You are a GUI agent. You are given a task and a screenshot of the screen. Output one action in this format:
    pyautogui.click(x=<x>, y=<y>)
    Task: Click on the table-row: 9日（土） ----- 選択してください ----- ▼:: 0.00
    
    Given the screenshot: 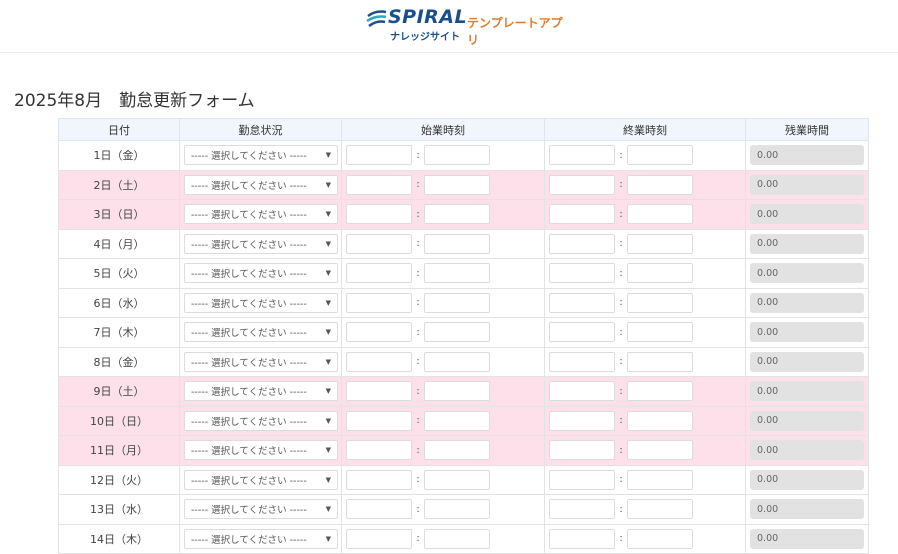 What is the action you would take?
    pyautogui.click(x=463, y=391)
    